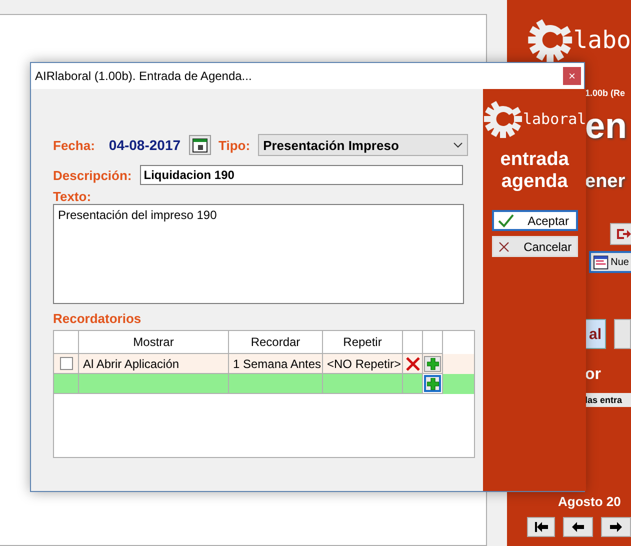 This screenshot has height=546, width=631. I want to click on field-label: Fecha:, so click(74, 145).